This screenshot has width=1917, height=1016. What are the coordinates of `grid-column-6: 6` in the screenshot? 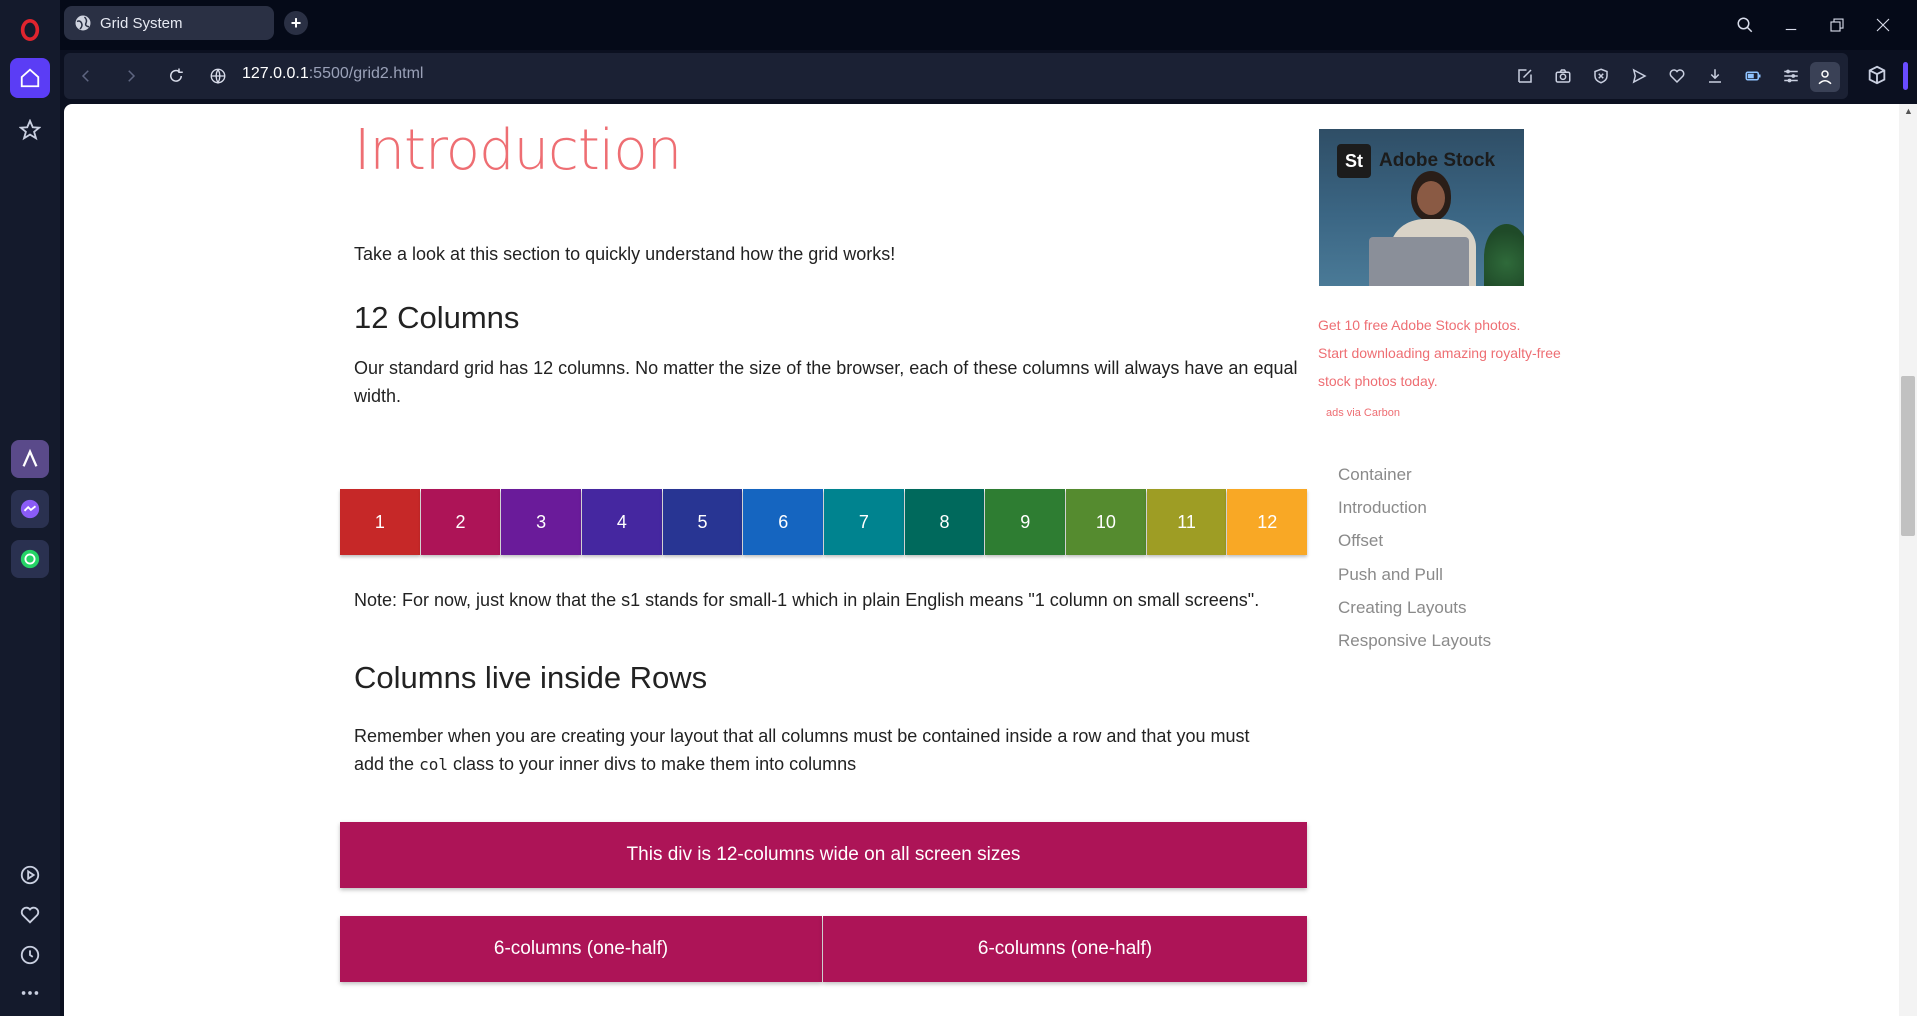 It's located at (783, 522).